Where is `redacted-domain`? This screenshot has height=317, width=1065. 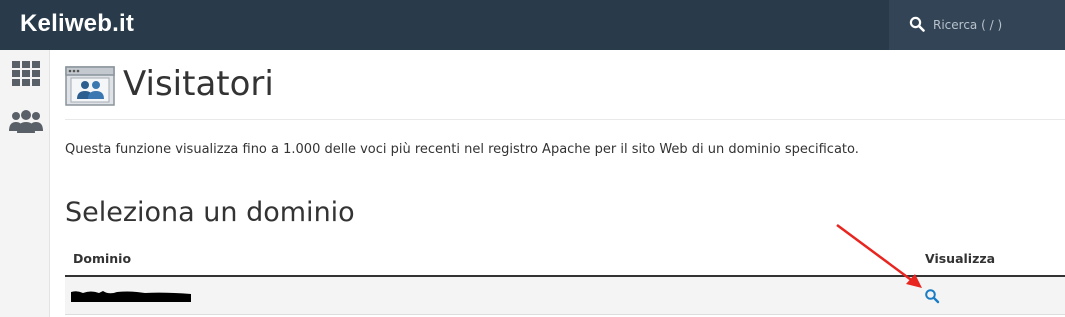 redacted-domain is located at coordinates (131, 296).